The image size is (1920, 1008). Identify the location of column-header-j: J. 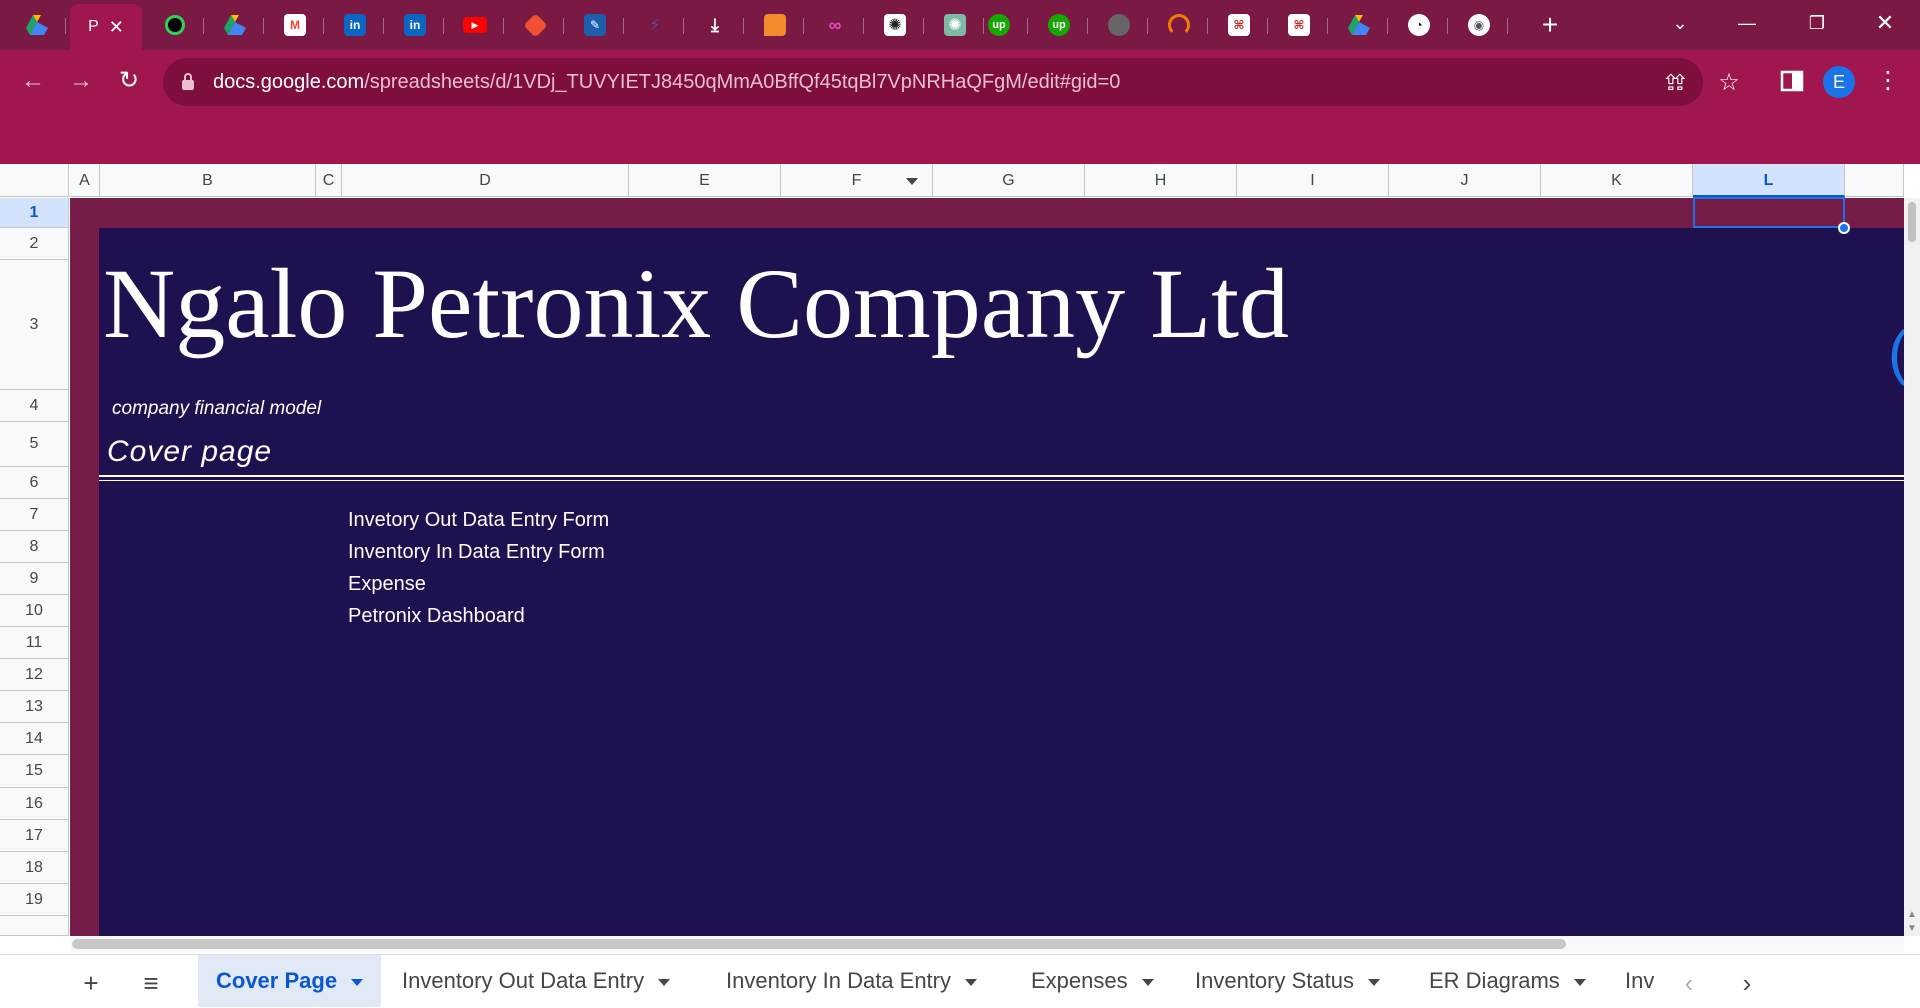
(1465, 180).